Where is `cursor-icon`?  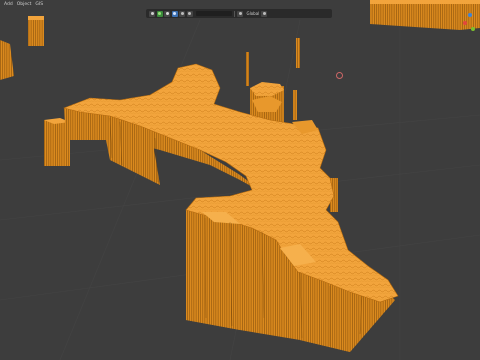
cursor-icon is located at coordinates (152, 13).